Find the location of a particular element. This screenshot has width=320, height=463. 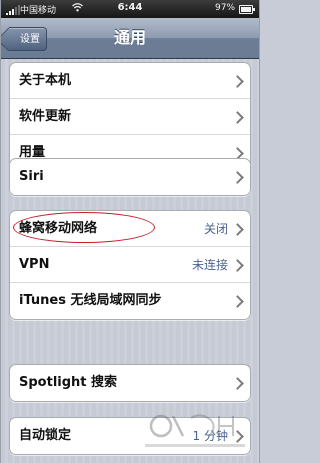

settings-row-software-update: 软件更新 is located at coordinates (130, 117).